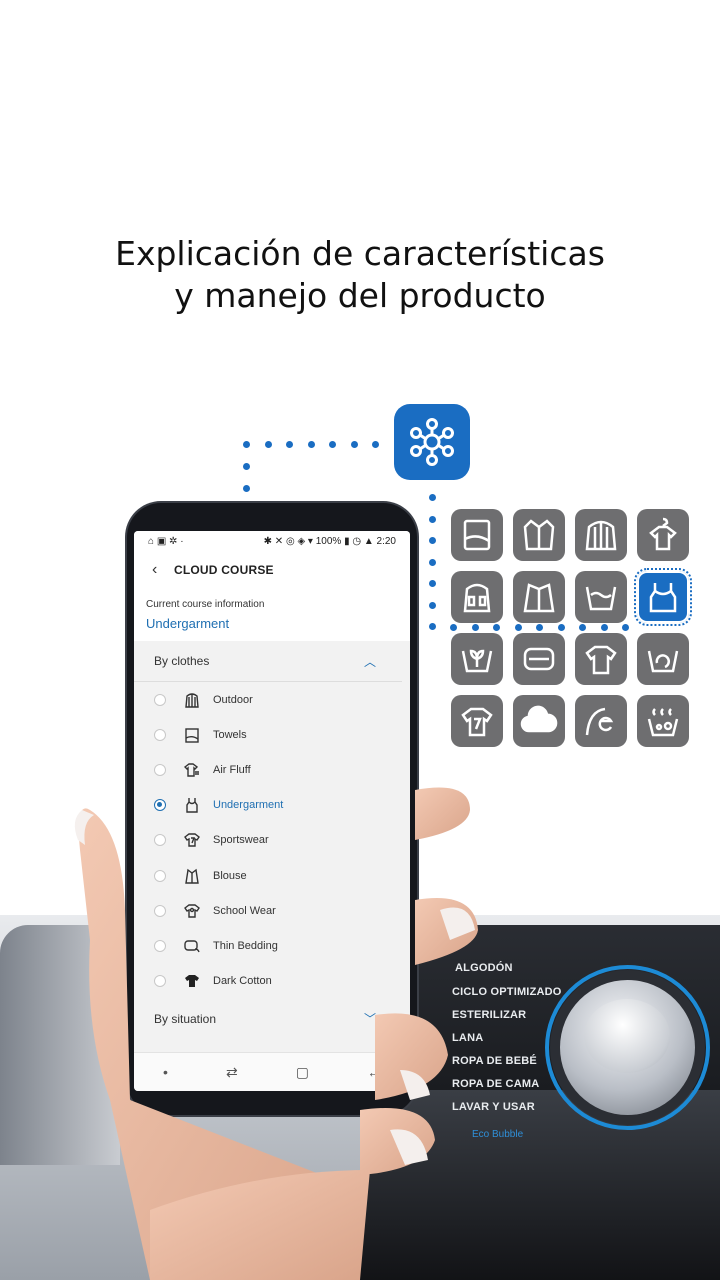 The image size is (720, 1280). What do you see at coordinates (272, 734) in the screenshot?
I see `course-option: Towels` at bounding box center [272, 734].